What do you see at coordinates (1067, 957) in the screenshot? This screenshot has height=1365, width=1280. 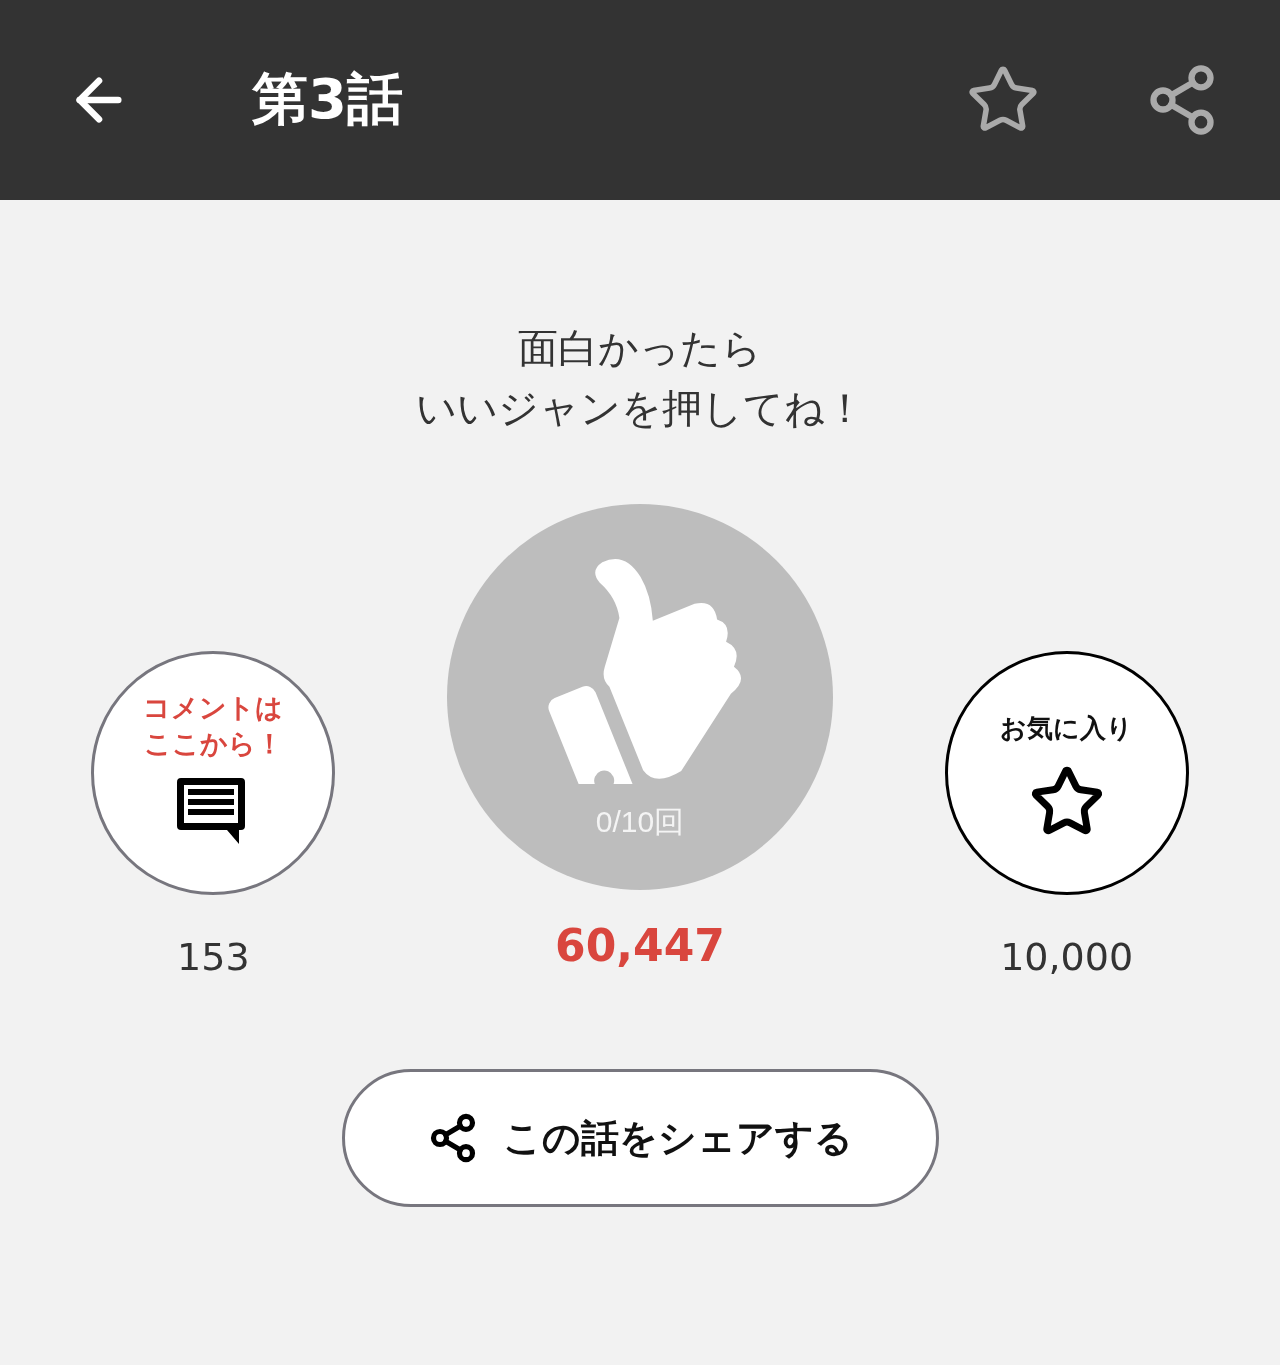 I see `favorite-count: 10,000` at bounding box center [1067, 957].